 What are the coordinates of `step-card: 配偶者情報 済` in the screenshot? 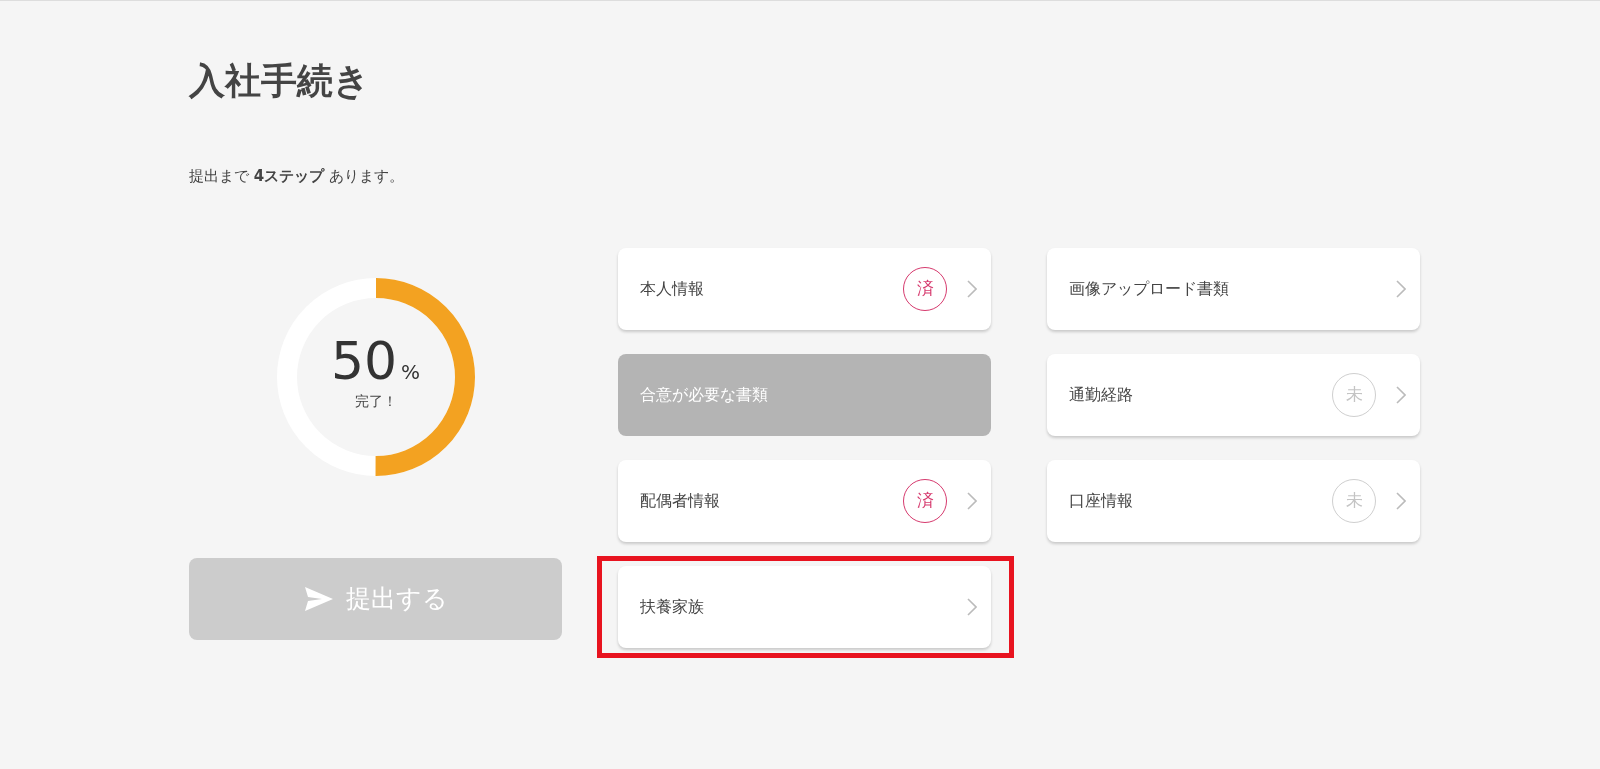 It's located at (804, 500).